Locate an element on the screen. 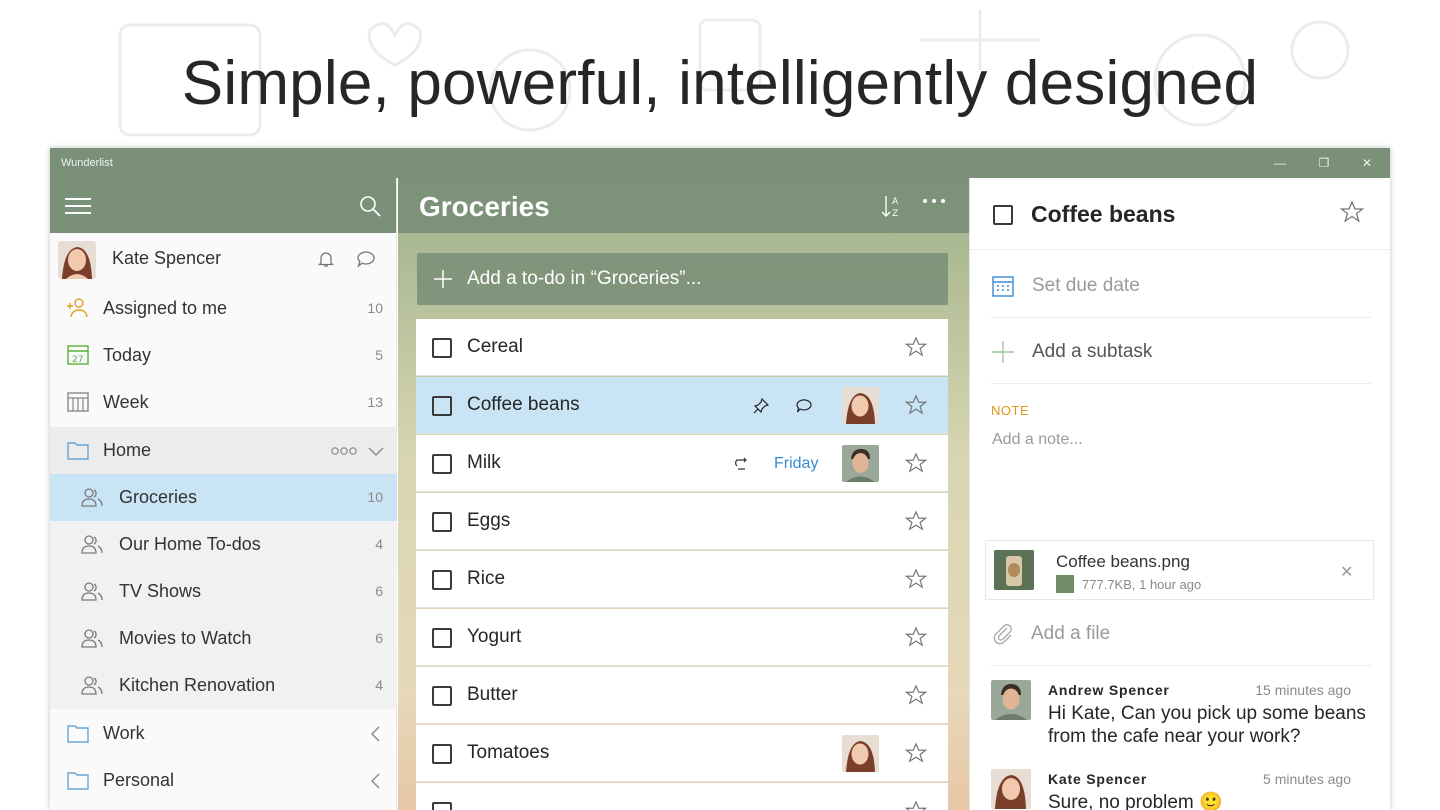  sidebar-item-today: 27 Today 5 is located at coordinates (223, 355).